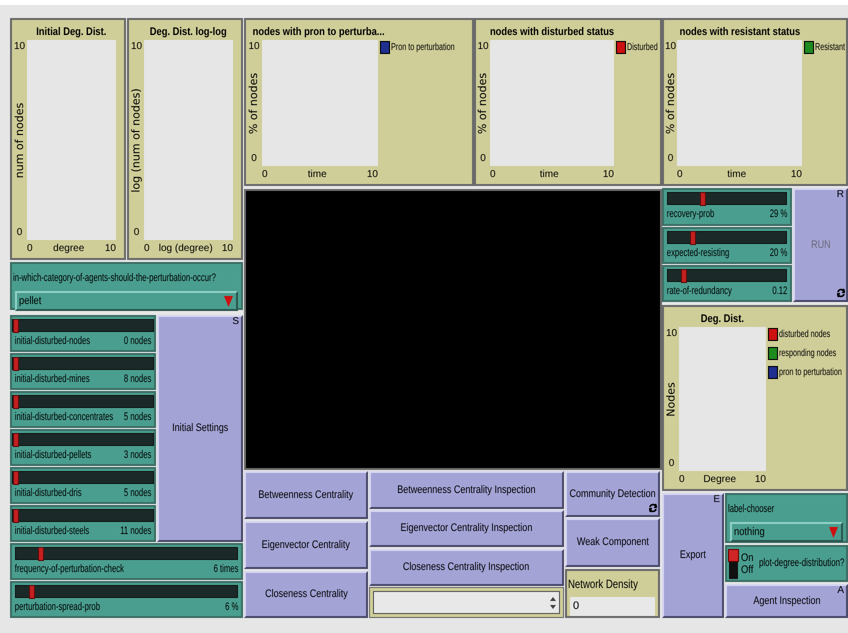  Describe the element at coordinates (830, 48) in the screenshot. I see `legend-label: Resistant` at that location.